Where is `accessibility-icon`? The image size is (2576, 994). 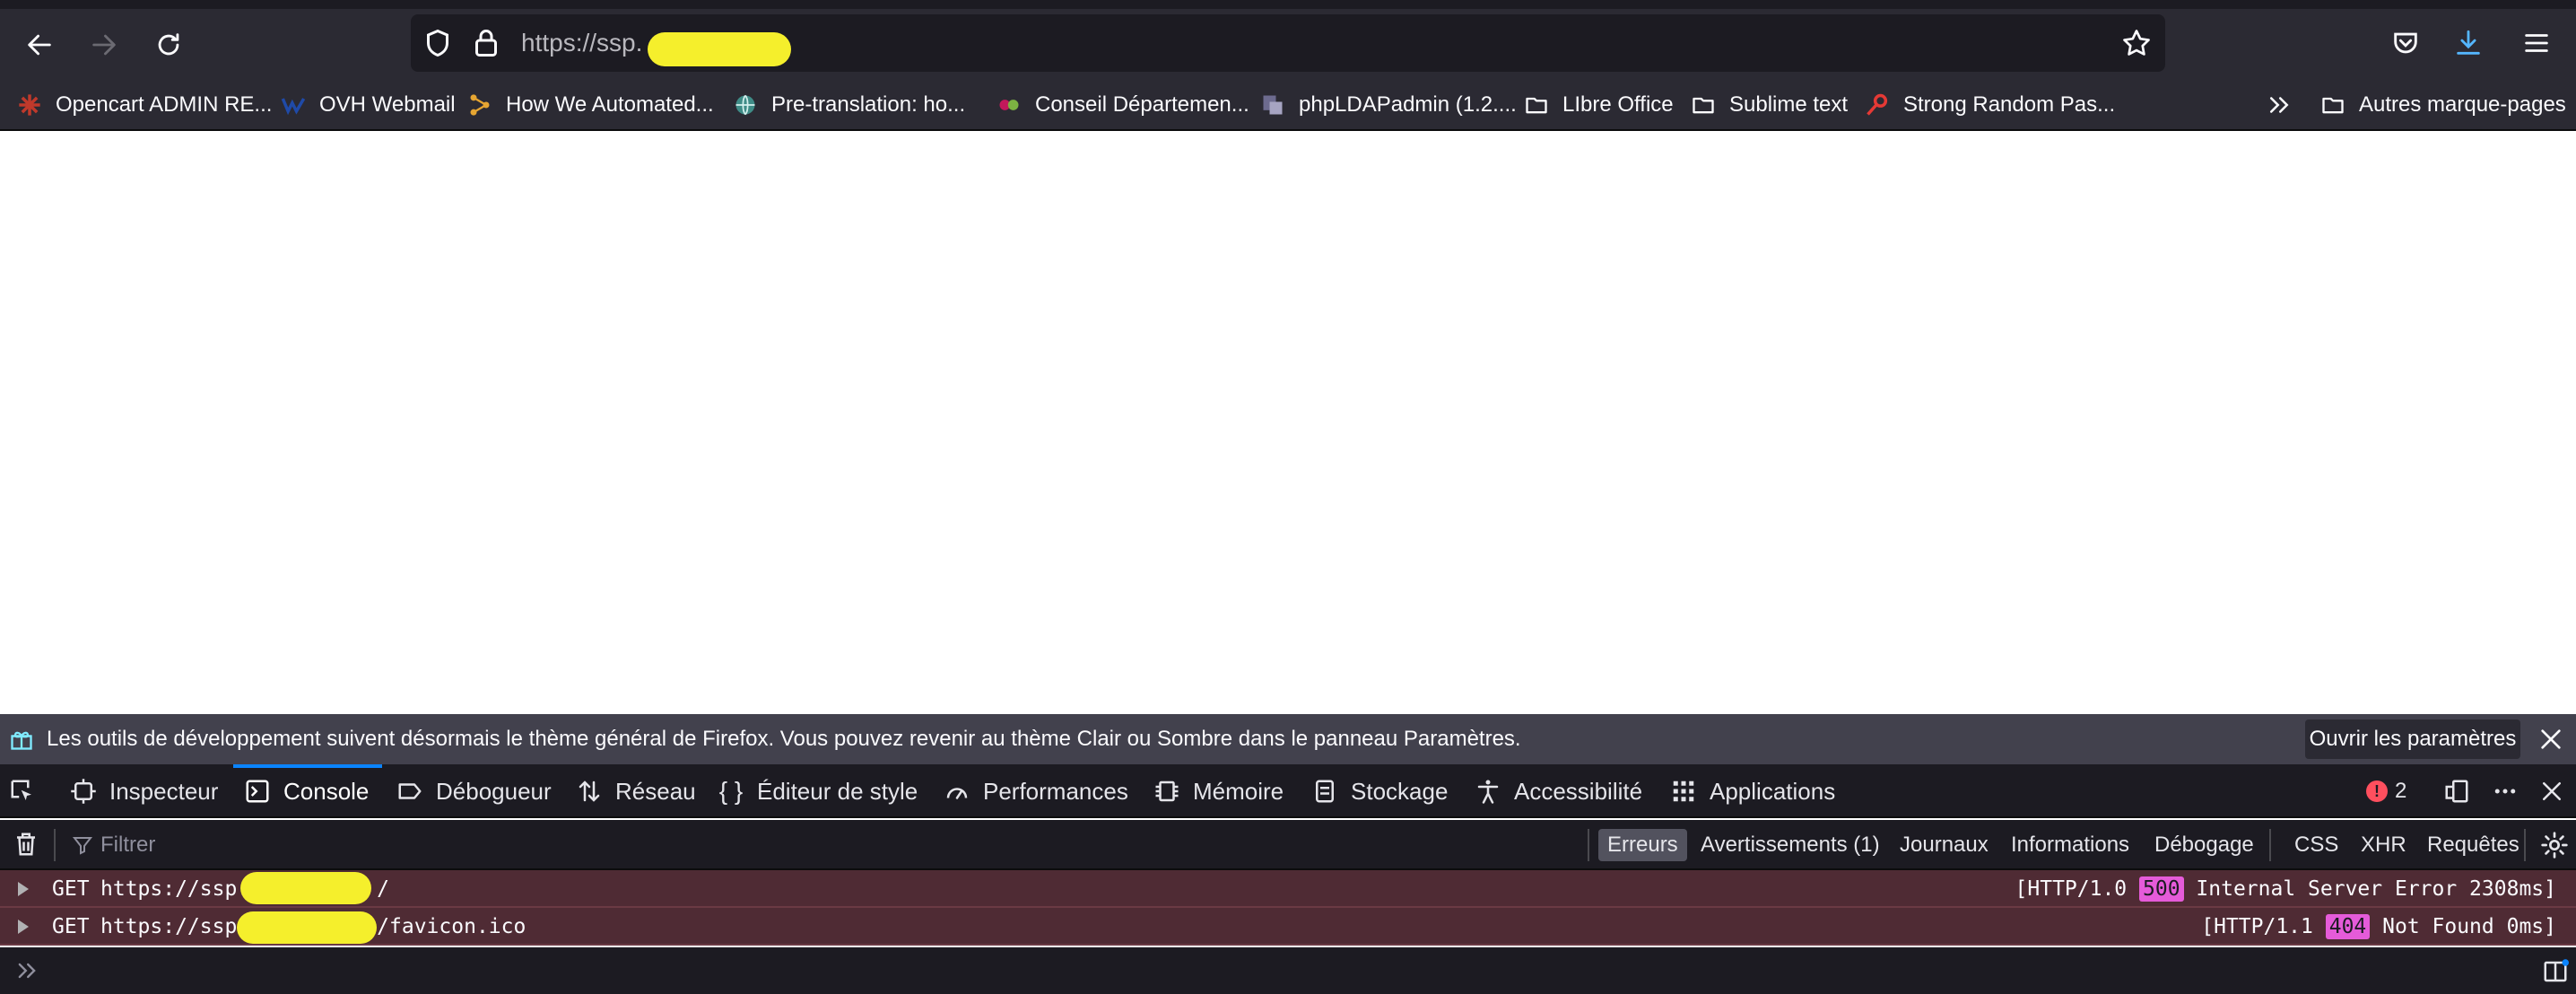
accessibility-icon is located at coordinates (1488, 792).